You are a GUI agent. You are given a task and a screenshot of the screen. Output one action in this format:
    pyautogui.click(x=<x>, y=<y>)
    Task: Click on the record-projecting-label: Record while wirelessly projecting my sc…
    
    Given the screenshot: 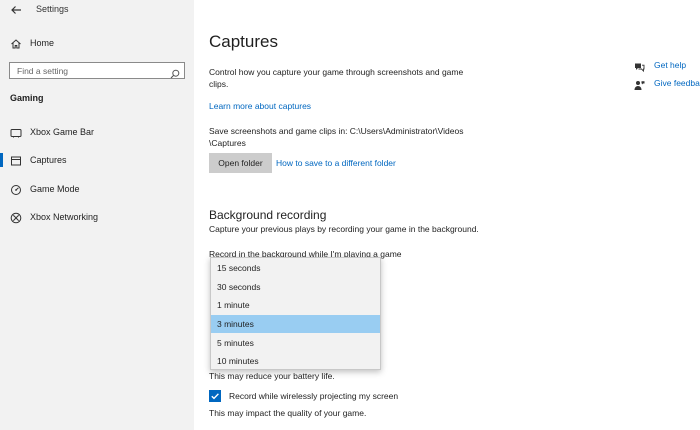 What is the action you would take?
    pyautogui.click(x=314, y=396)
    